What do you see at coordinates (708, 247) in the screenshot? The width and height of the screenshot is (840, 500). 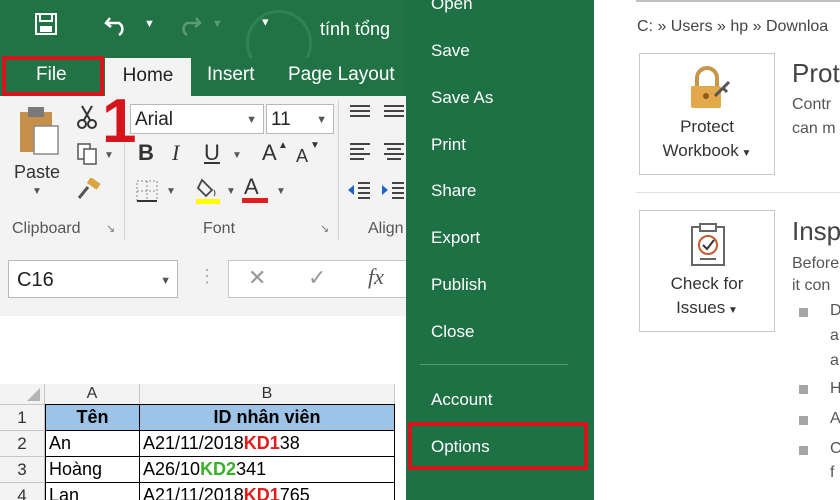 I see `inspect-document-icon` at bounding box center [708, 247].